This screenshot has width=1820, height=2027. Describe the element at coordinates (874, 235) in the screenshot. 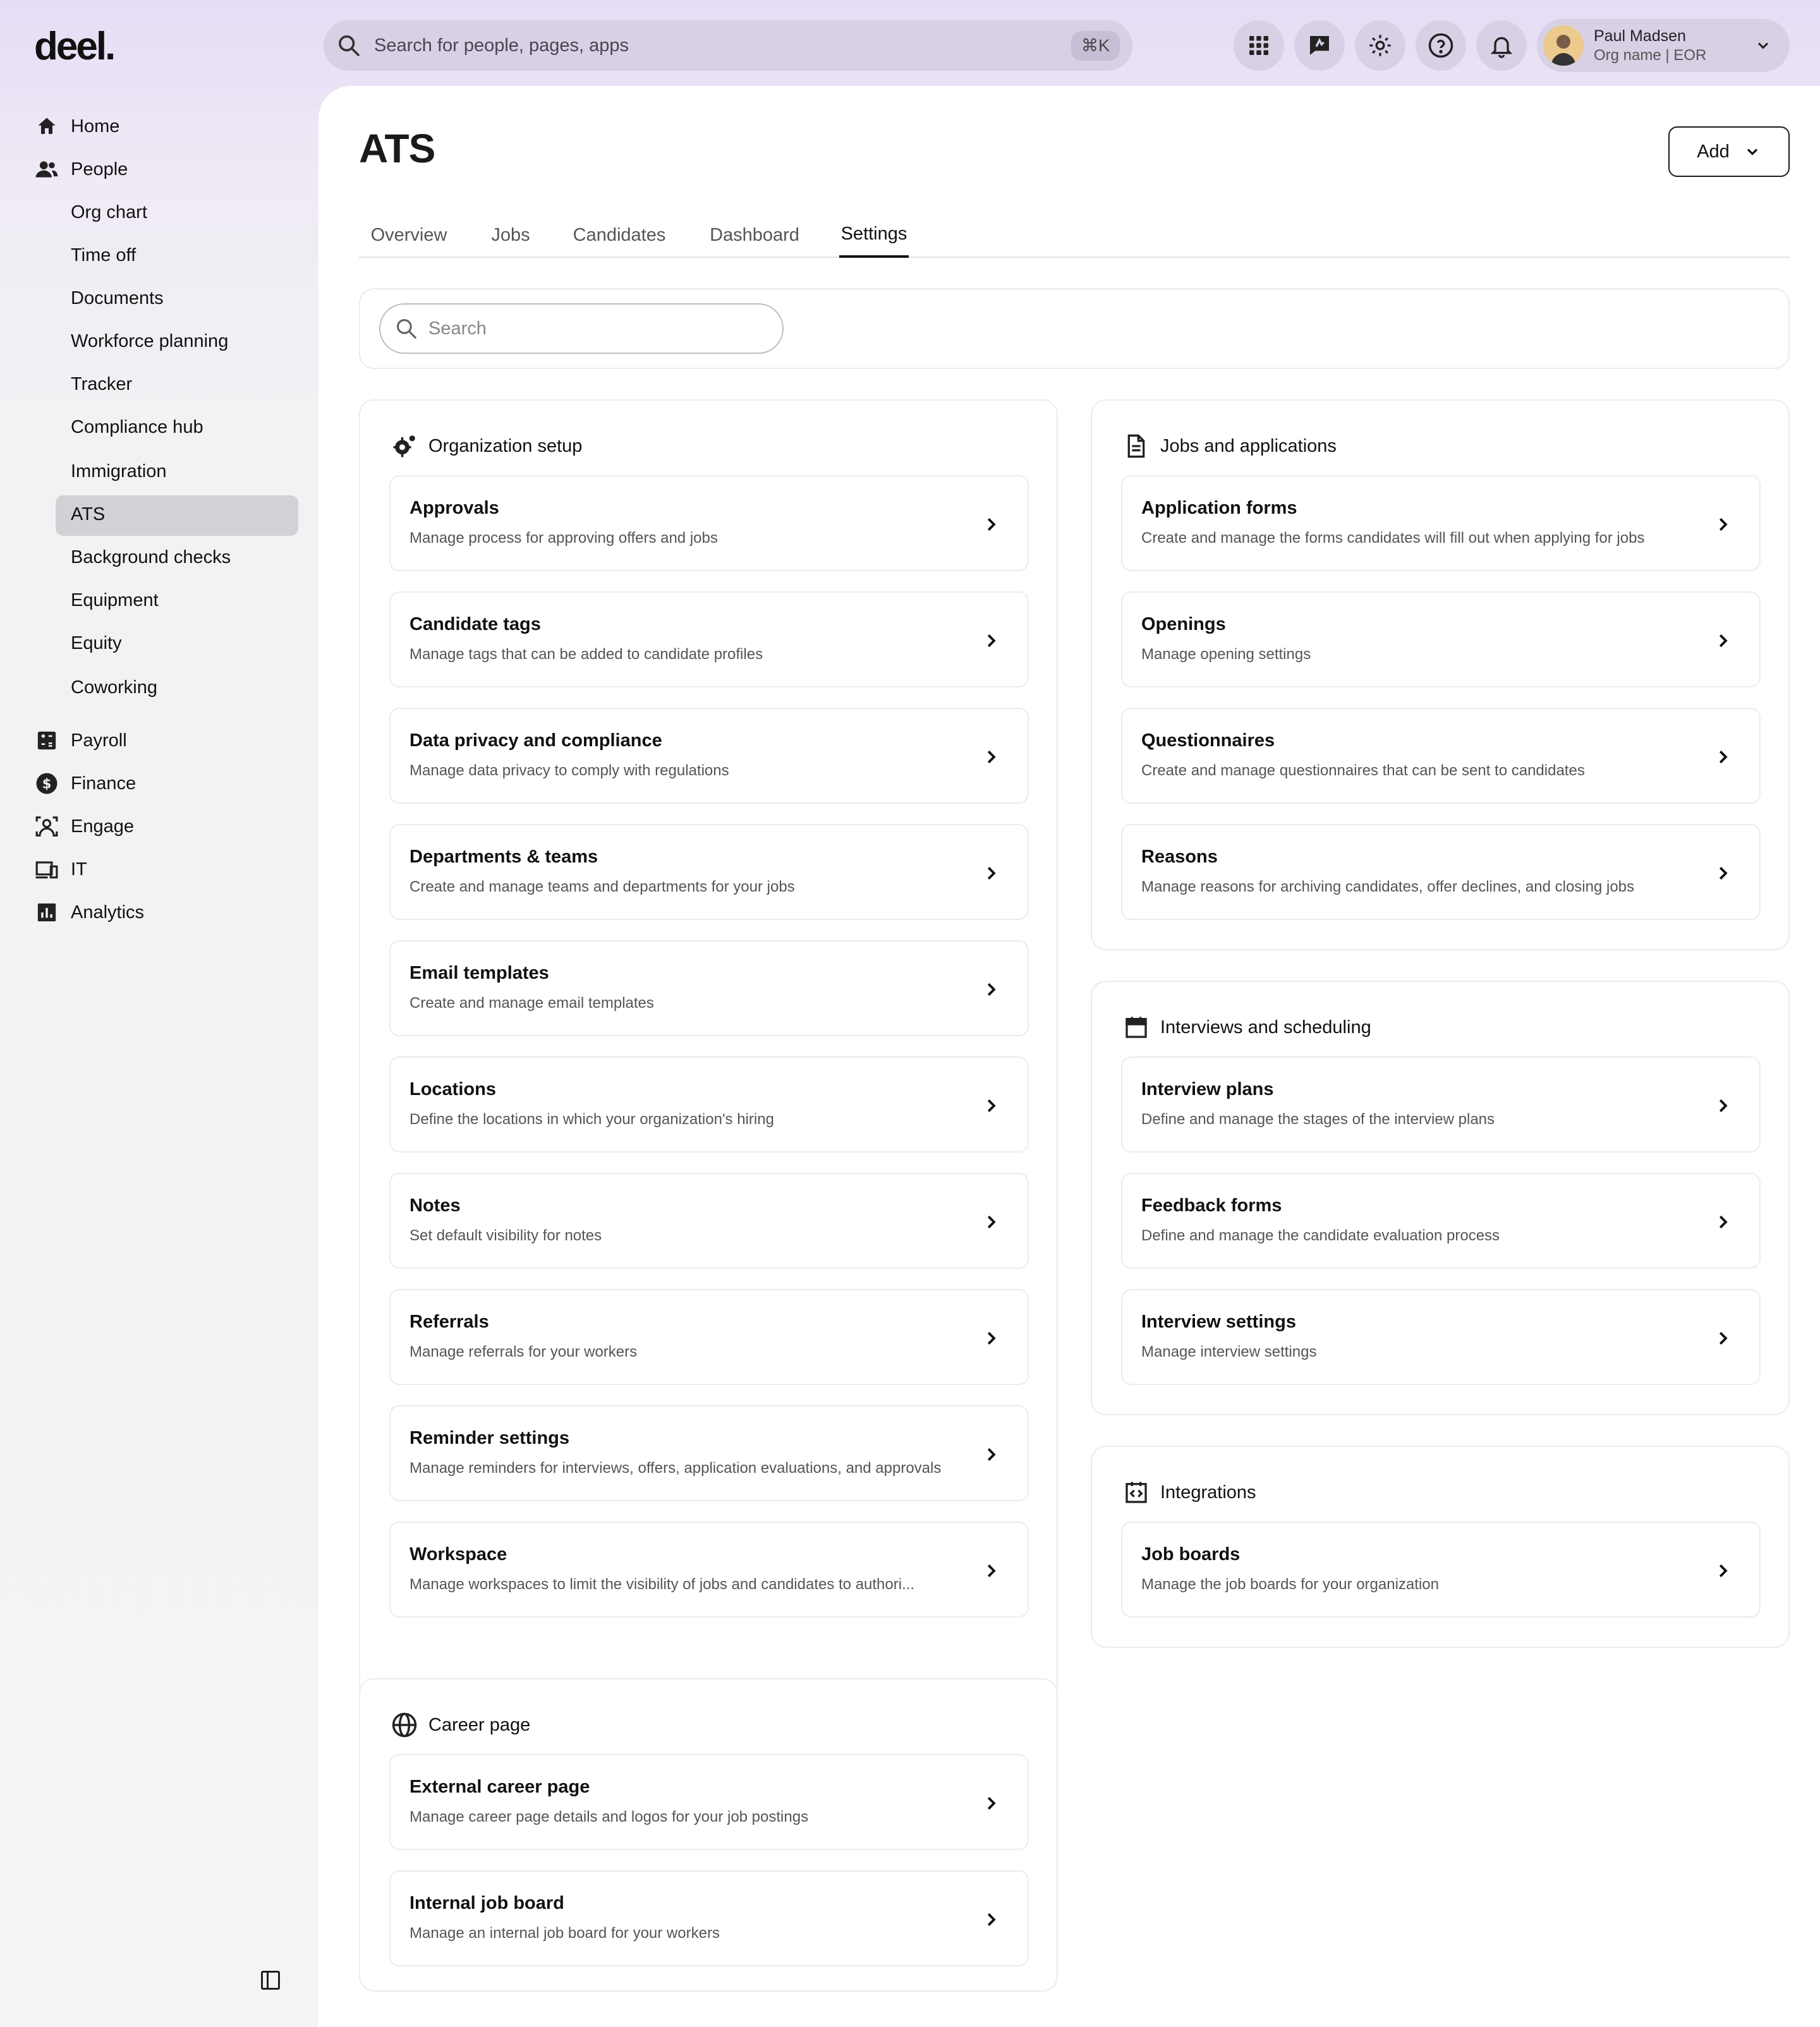

I see `tab-settings: Settings` at that location.